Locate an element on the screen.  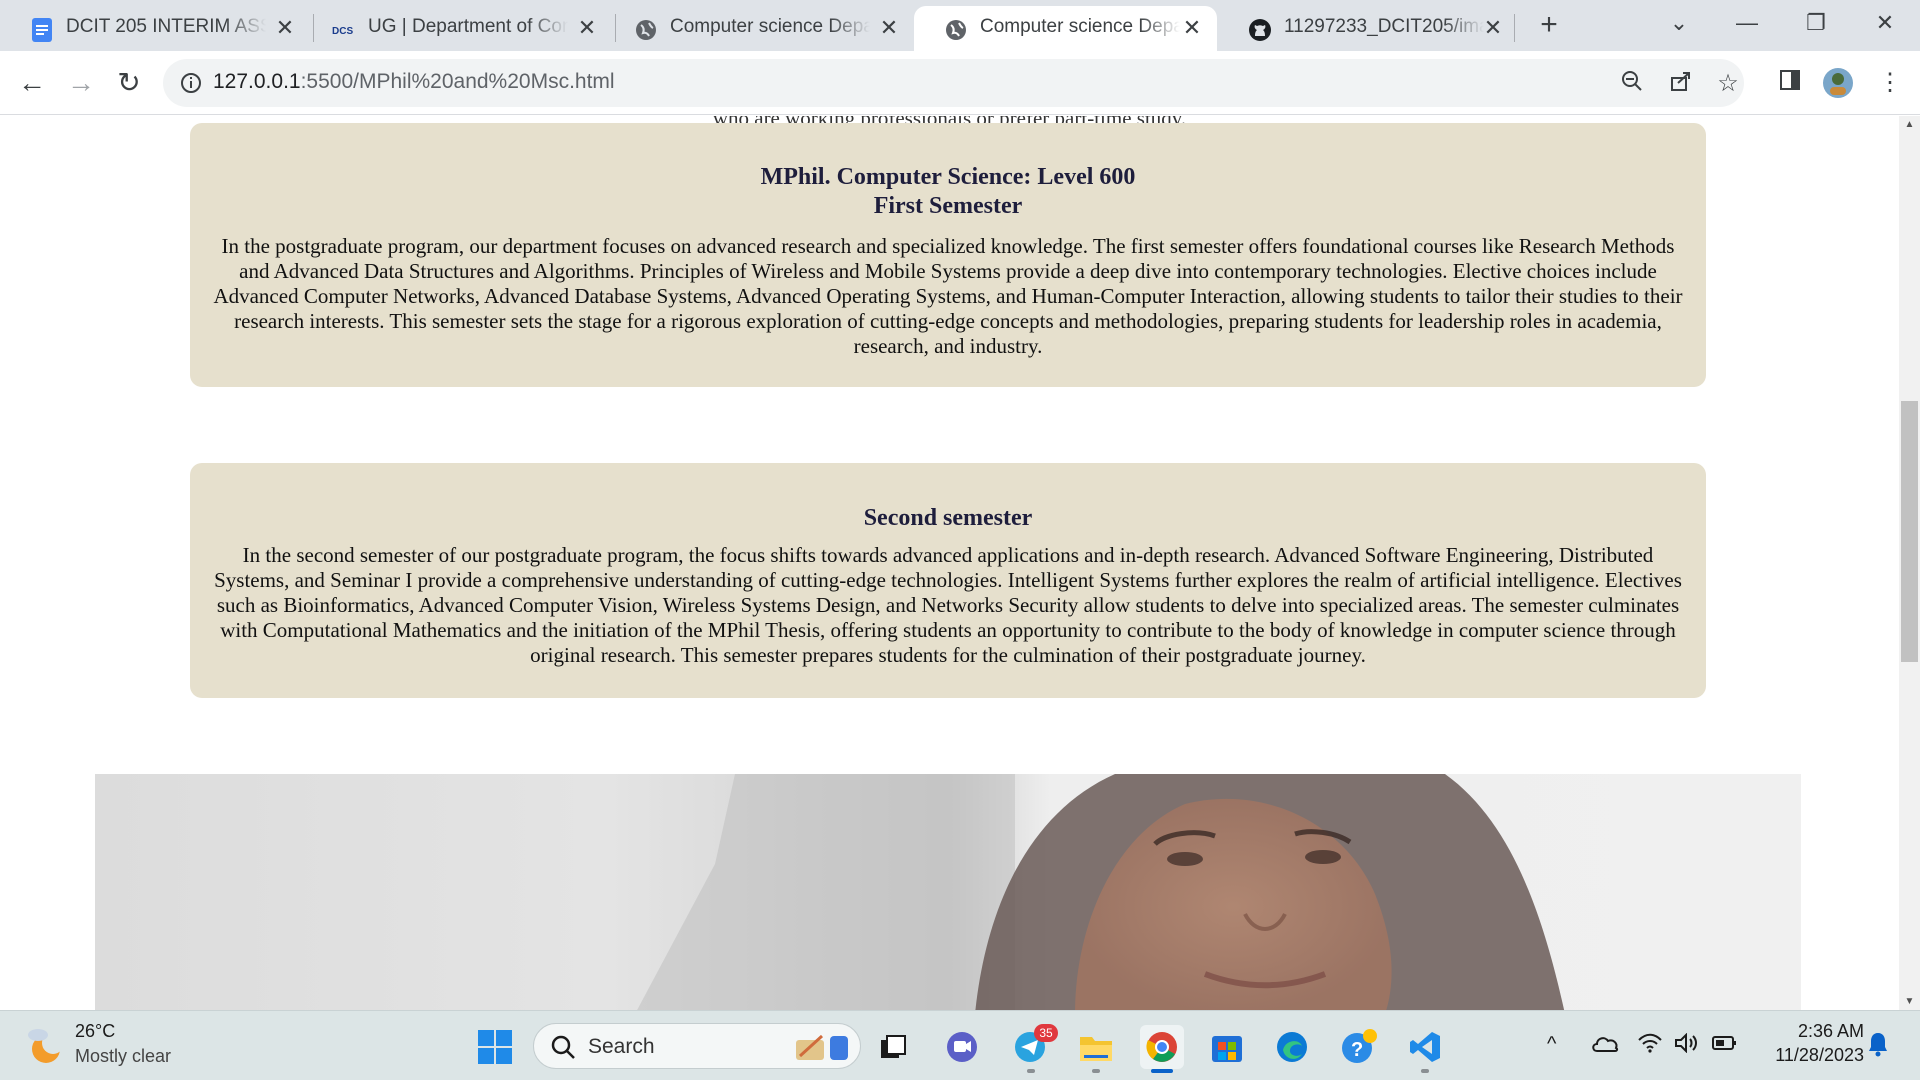
notification-bell-icon is located at coordinates (1878, 1047).